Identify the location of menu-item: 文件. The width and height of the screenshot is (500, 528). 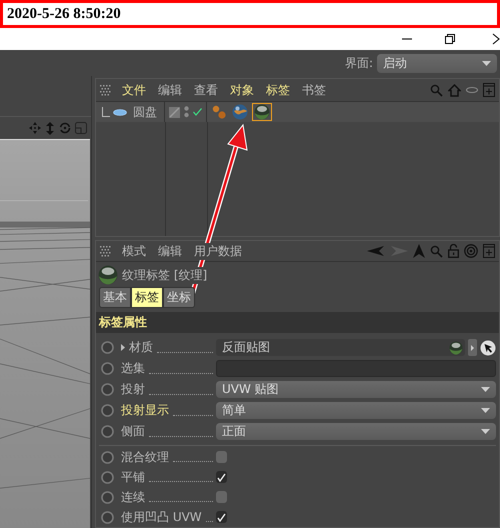
(134, 90).